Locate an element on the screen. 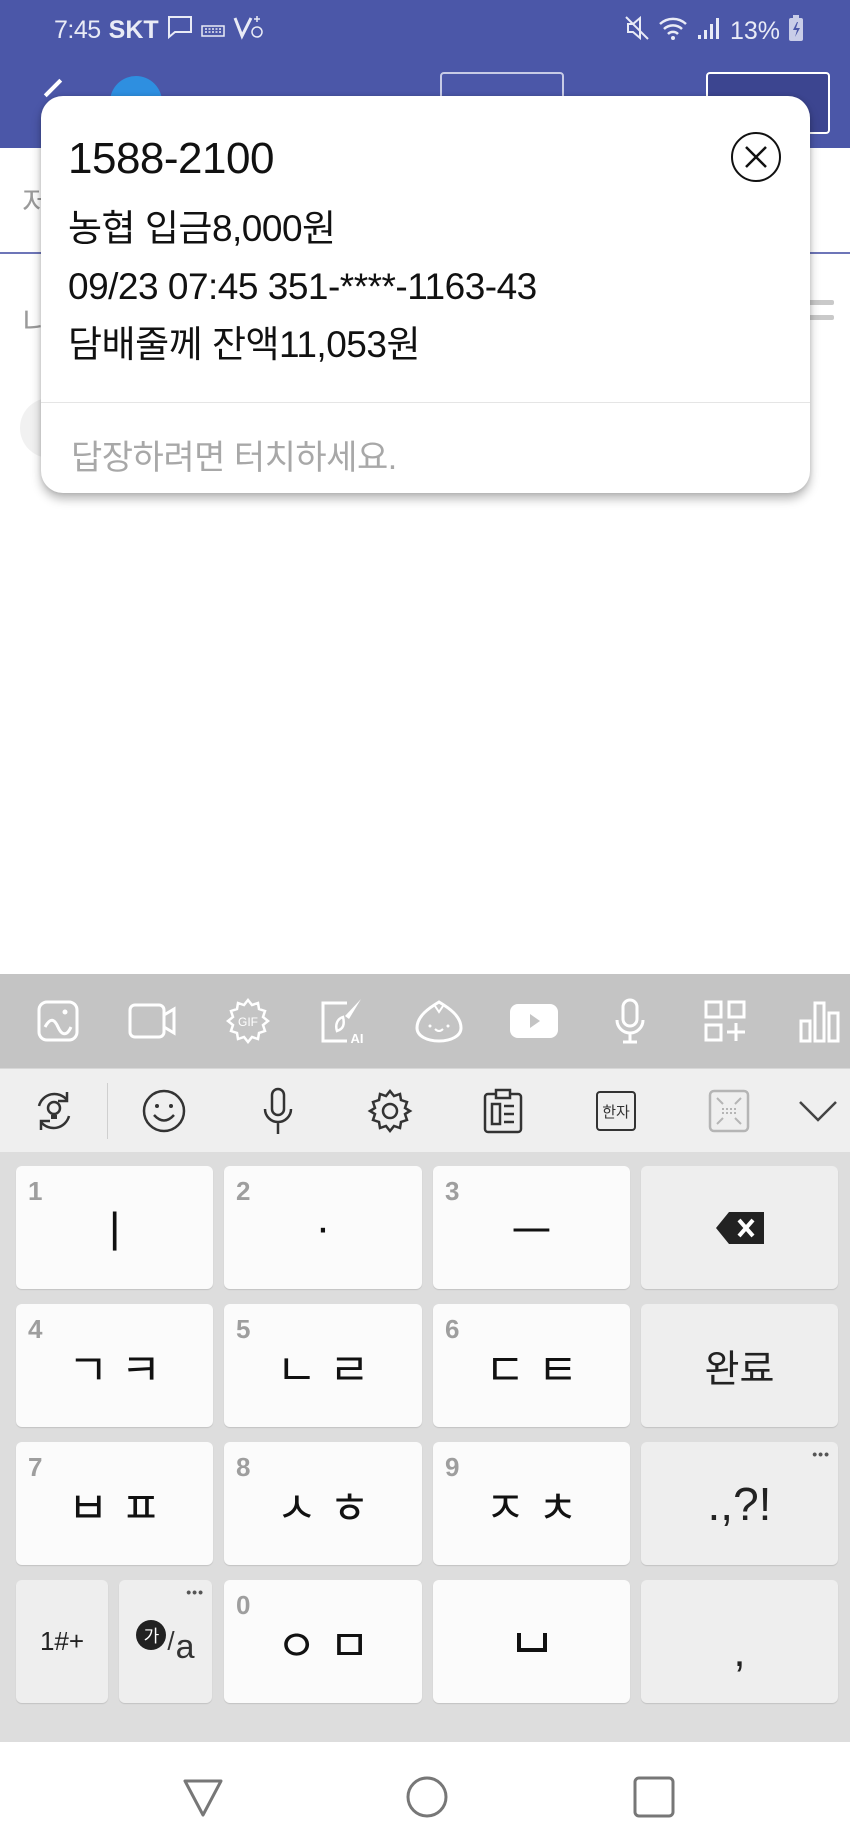 This screenshot has width=850, height=1842. svg-text: GIF is located at coordinates (248, 1022).